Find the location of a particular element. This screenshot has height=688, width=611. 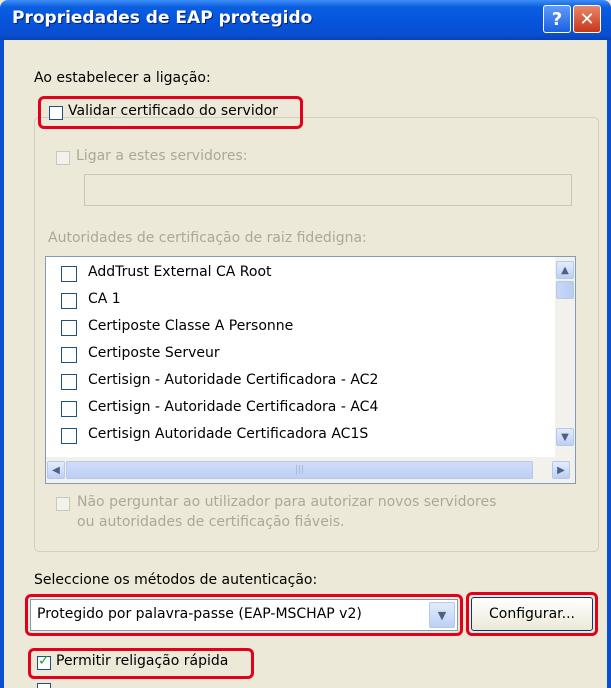

help-button: ? is located at coordinates (557, 19).